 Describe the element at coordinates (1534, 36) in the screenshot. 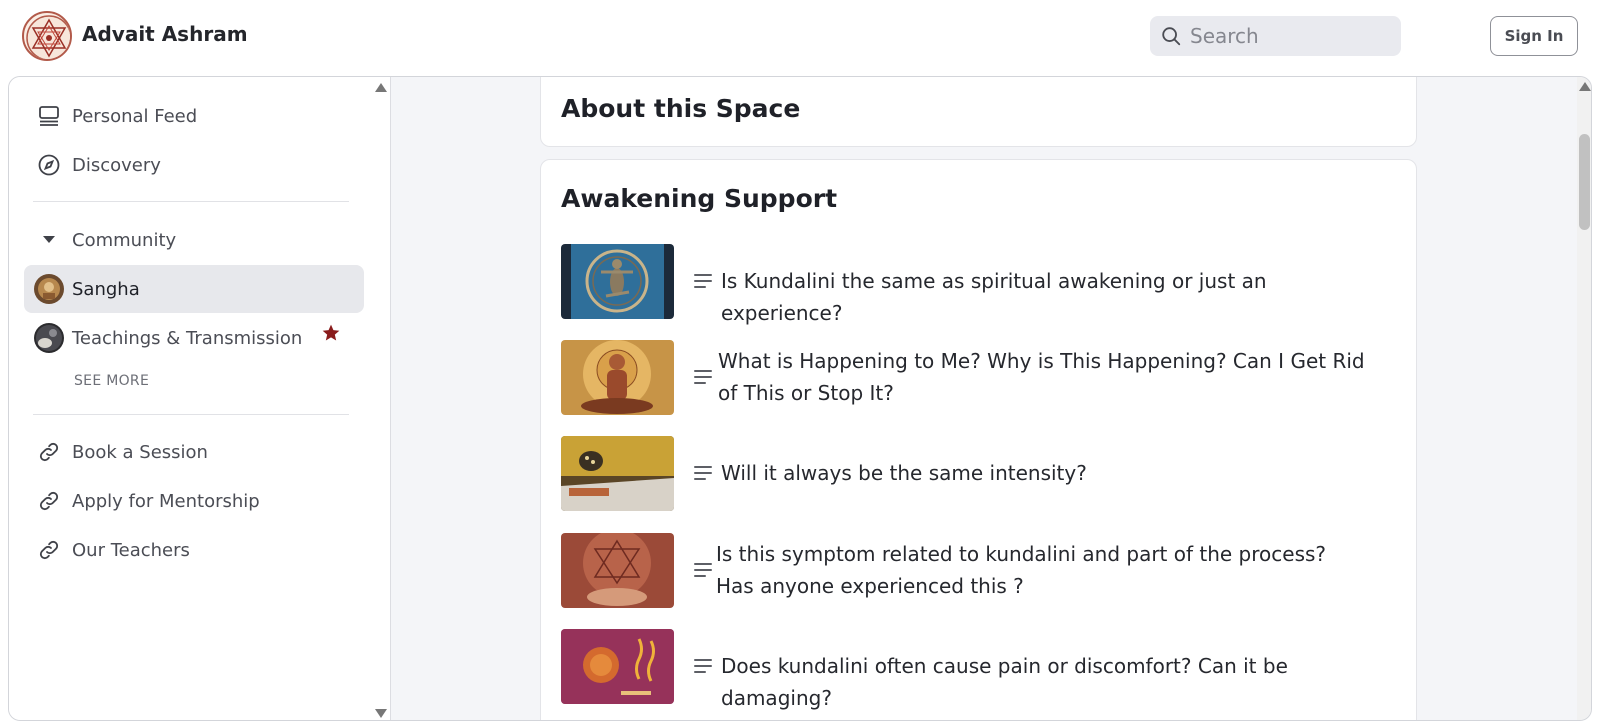

I see `sign-in-button: Sign In` at that location.